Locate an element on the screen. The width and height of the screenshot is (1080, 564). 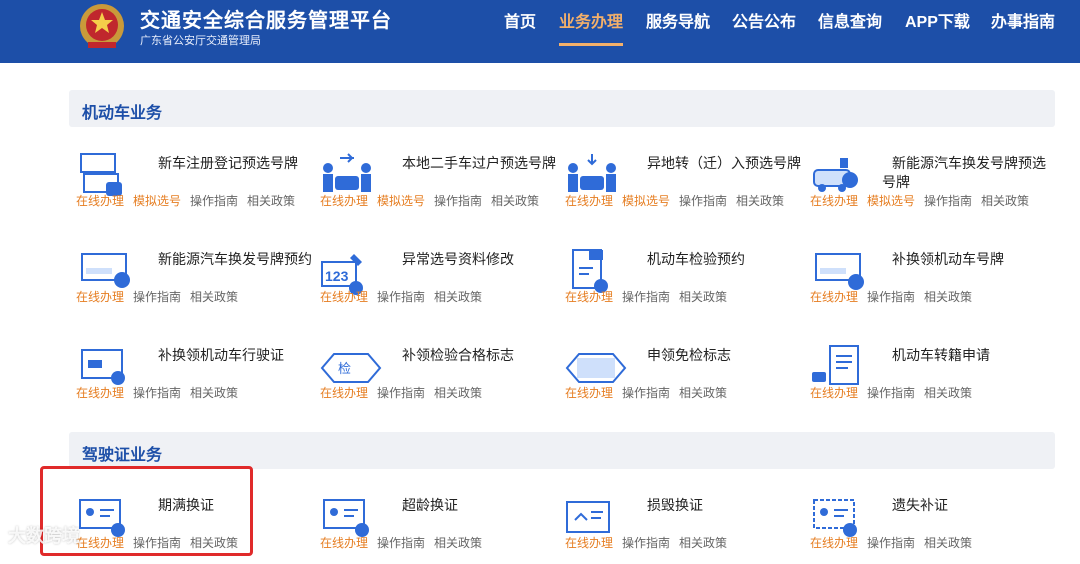
svg-text: 123 is located at coordinates (337, 276).